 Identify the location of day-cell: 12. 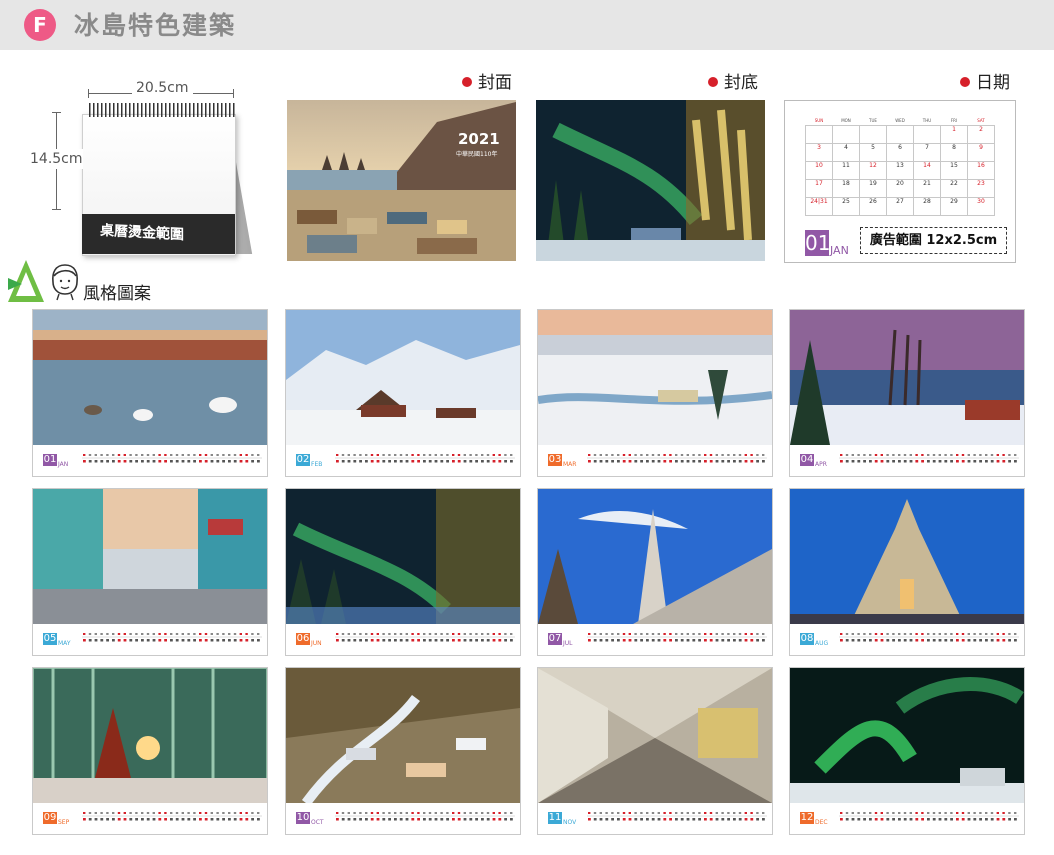
(873, 170).